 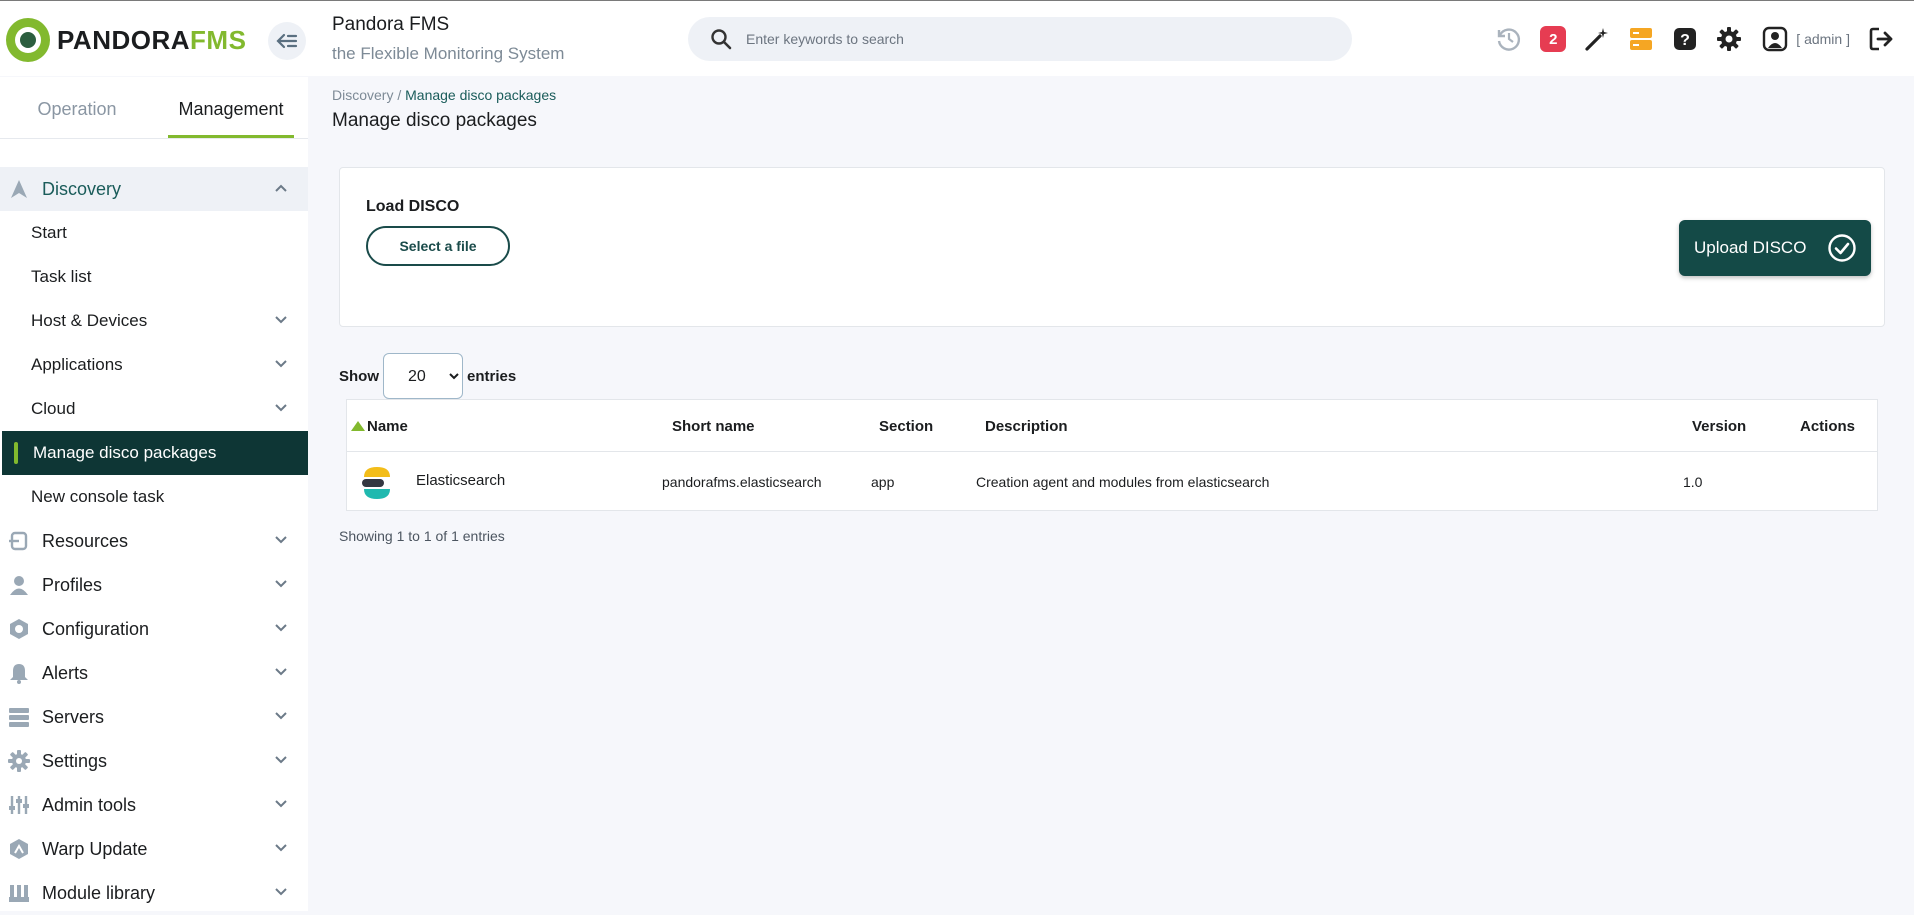 I want to click on sidebar-item-settings: Settings, so click(x=154, y=761).